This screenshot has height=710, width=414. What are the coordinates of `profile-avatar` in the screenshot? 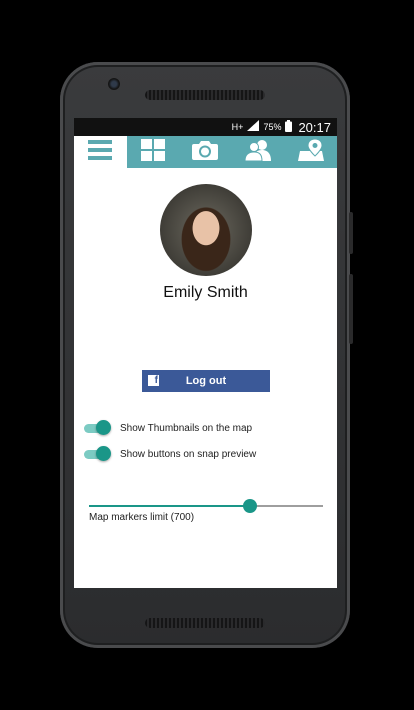 It's located at (206, 230).